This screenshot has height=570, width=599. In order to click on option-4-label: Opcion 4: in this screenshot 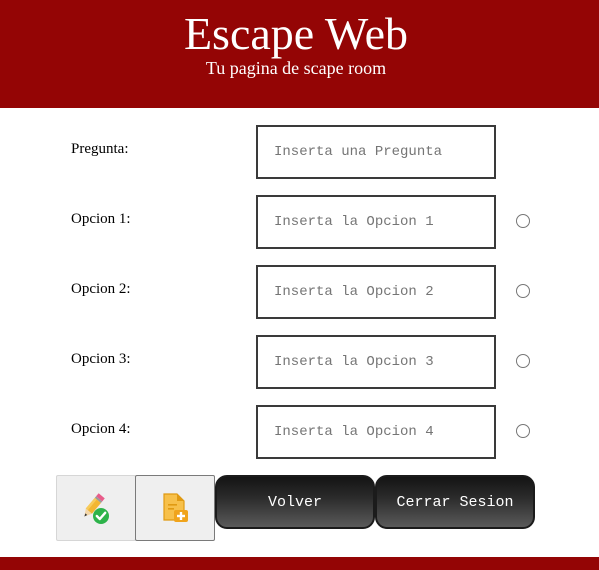, I will do `click(101, 429)`.